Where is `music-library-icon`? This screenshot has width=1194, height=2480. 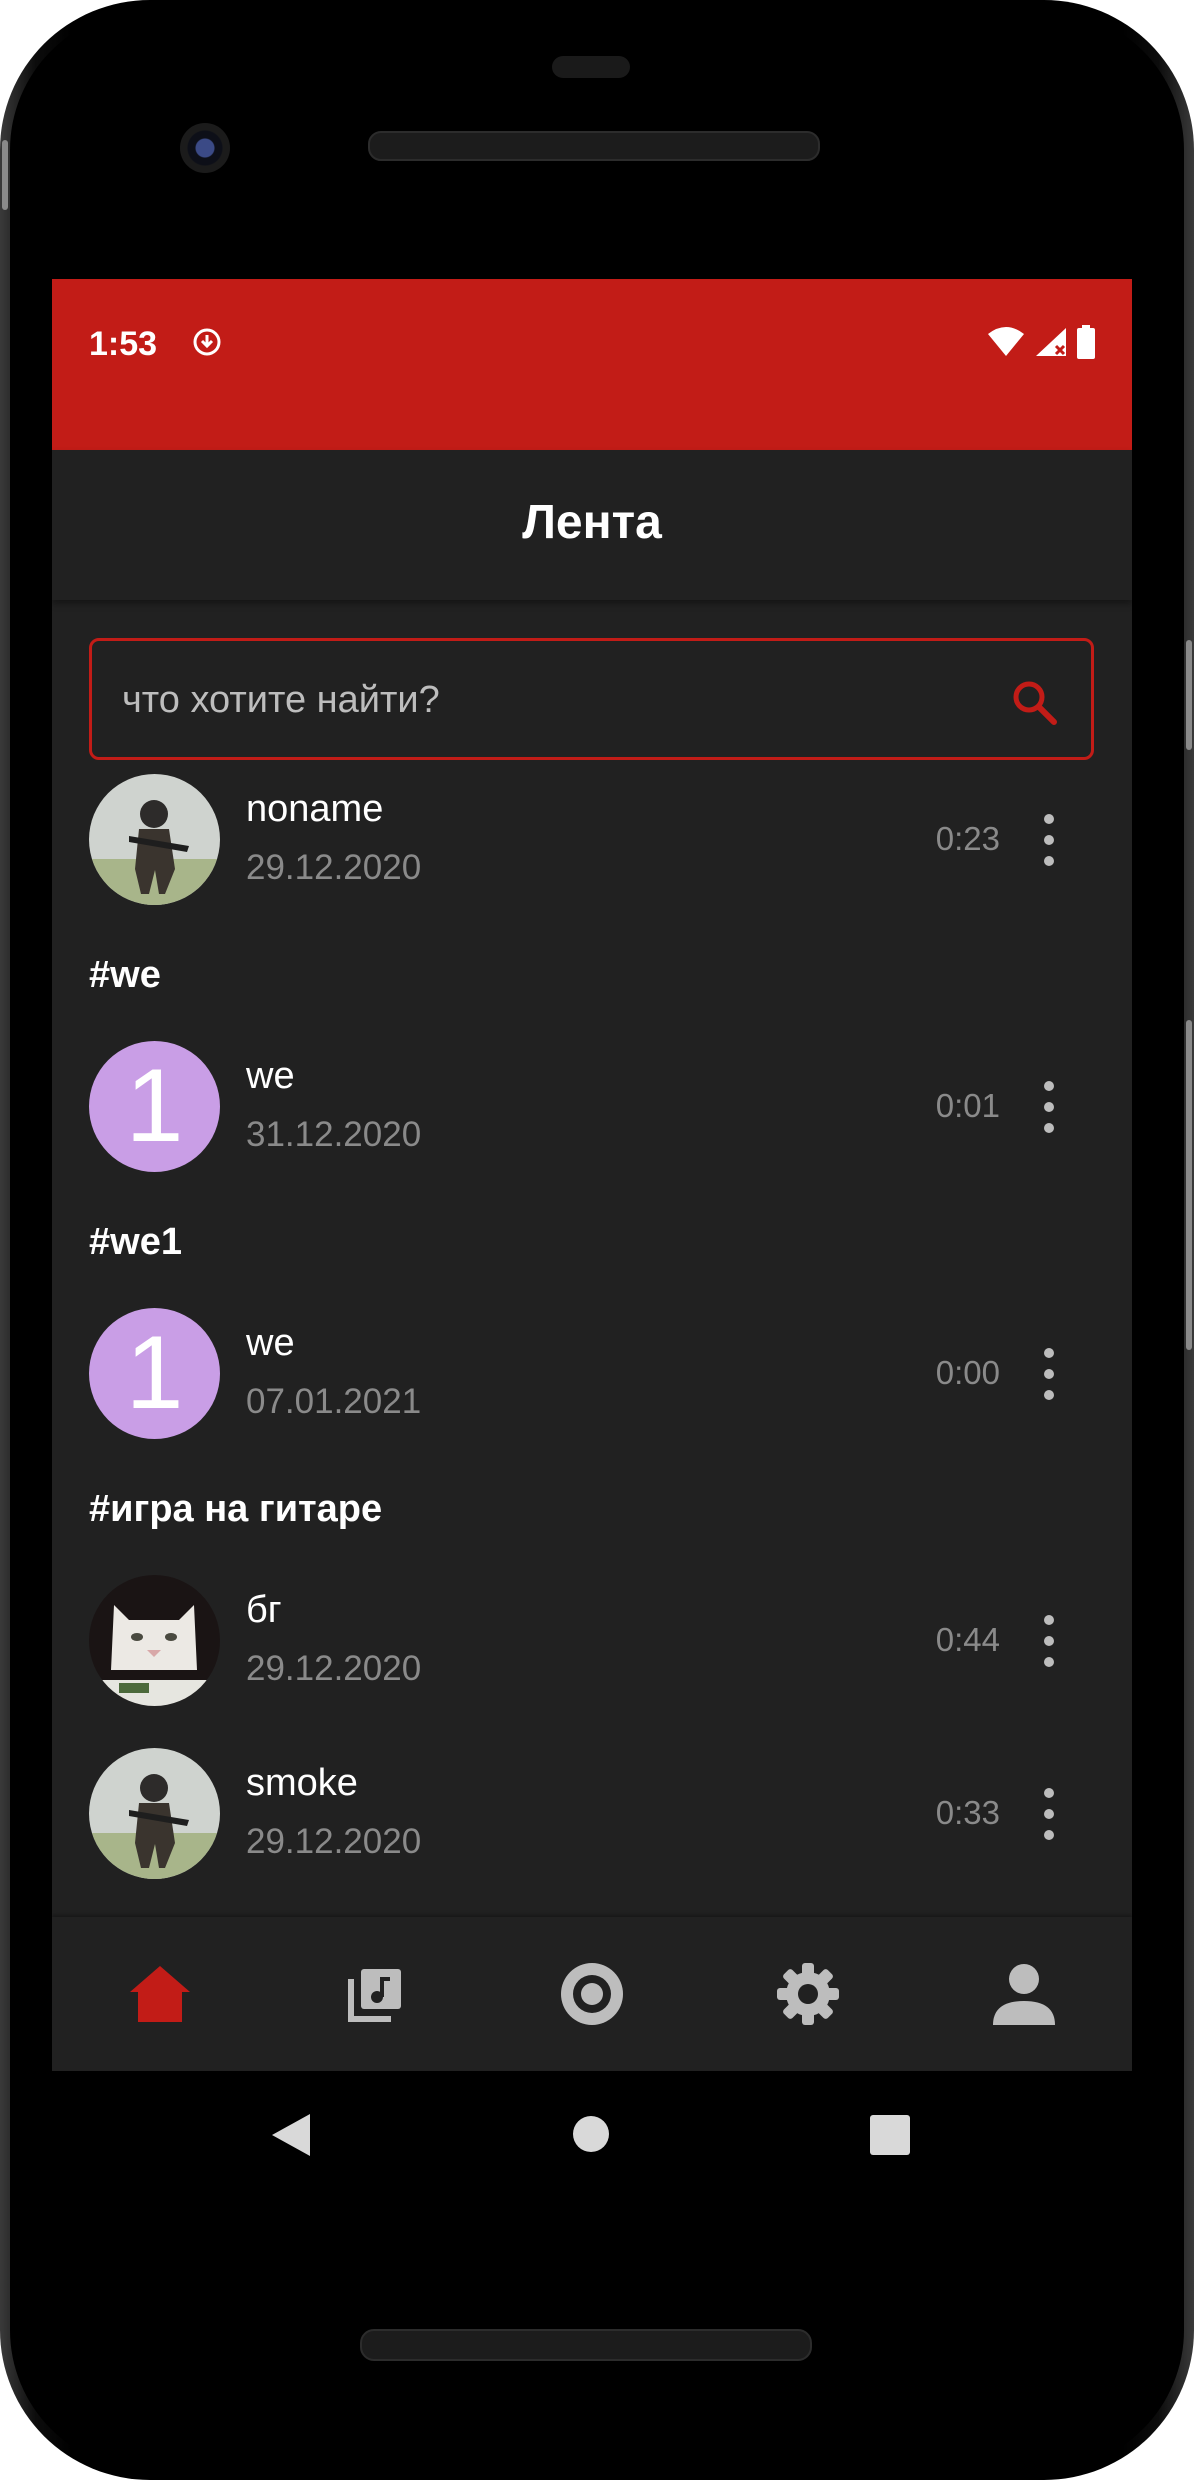
music-library-icon is located at coordinates (376, 1994).